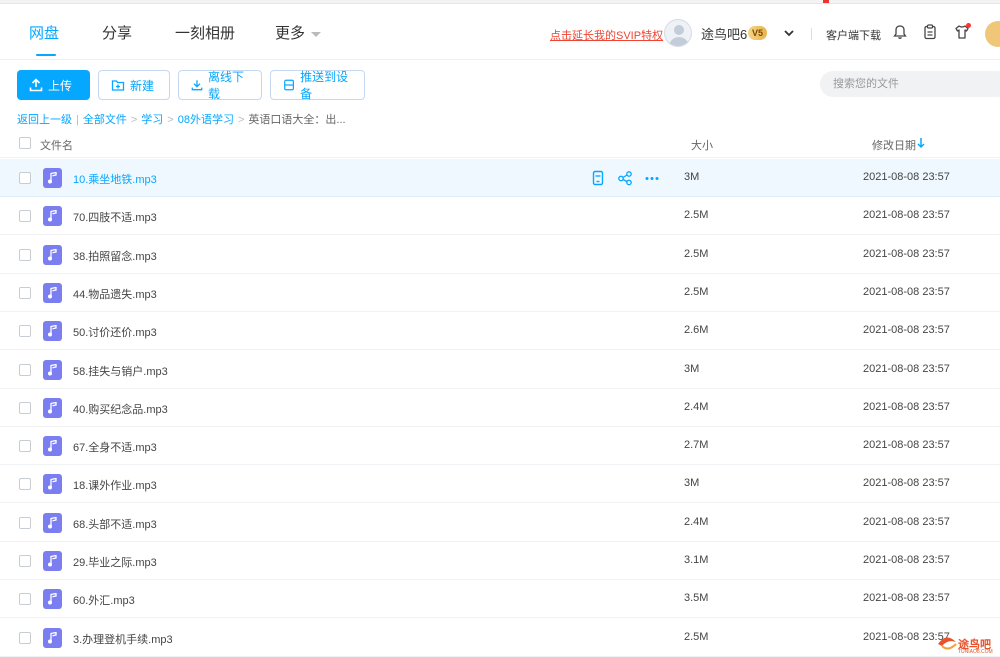  Describe the element at coordinates (910, 84) in the screenshot. I see `search-input: 搜索您的文件` at that location.